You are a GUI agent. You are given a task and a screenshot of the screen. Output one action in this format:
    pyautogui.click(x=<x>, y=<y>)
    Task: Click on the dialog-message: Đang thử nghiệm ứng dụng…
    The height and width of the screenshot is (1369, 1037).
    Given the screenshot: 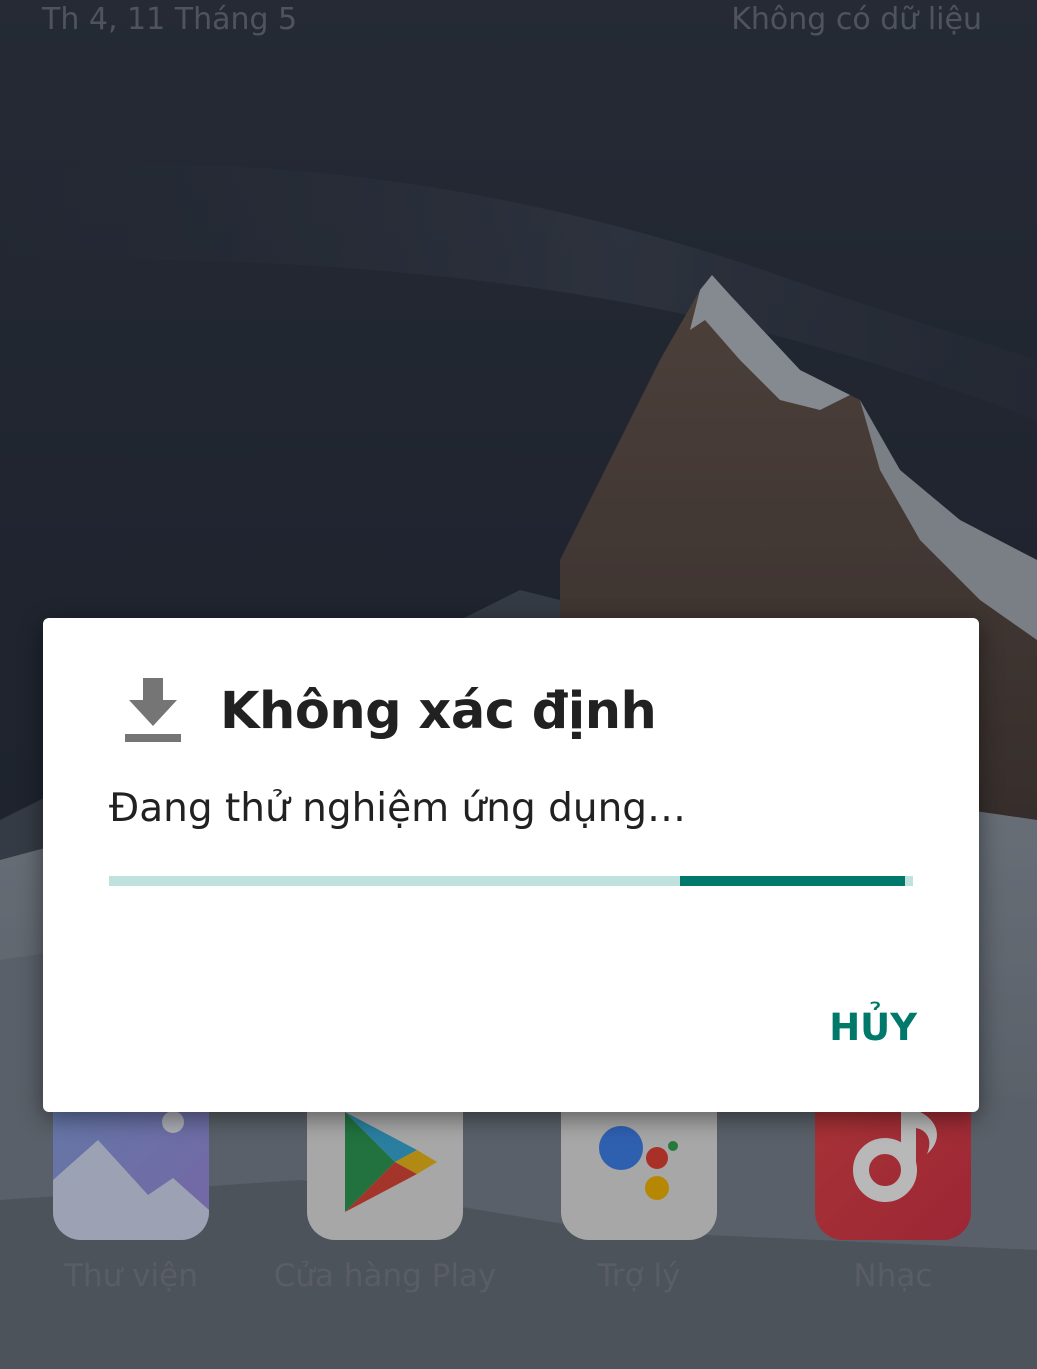 What is the action you would take?
    pyautogui.click(x=398, y=808)
    